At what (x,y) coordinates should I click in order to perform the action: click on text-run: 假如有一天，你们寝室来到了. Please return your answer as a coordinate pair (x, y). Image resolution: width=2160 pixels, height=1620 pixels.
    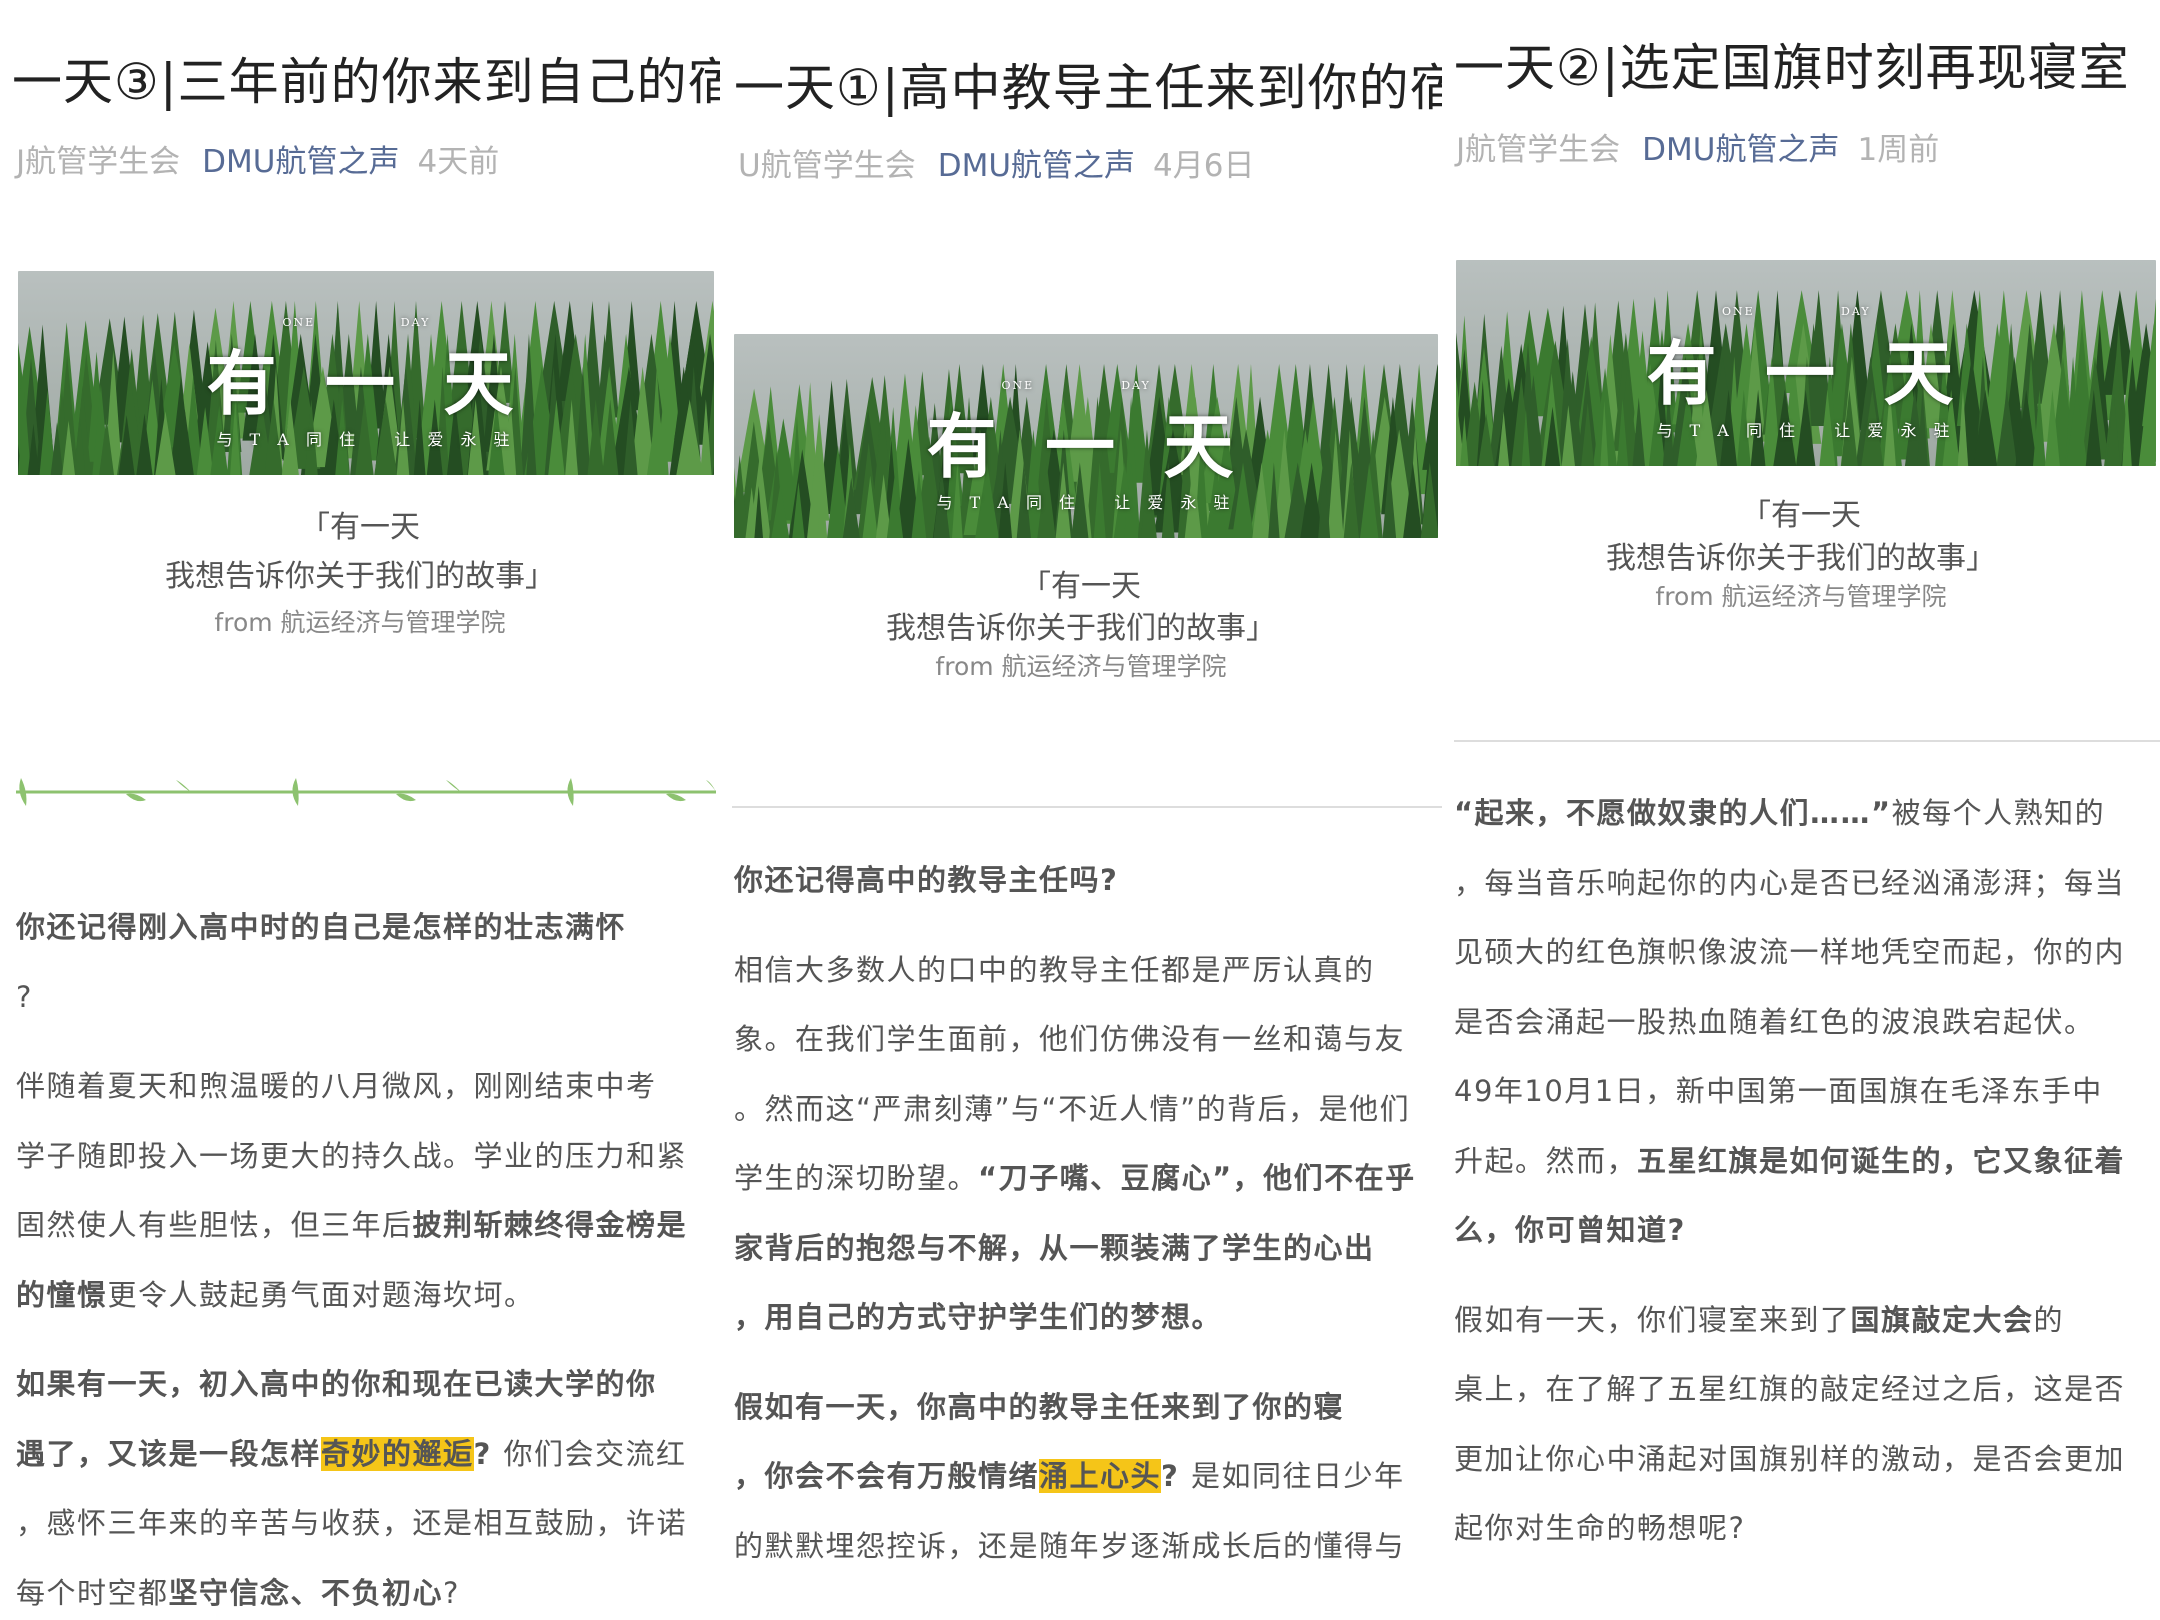
    Looking at the image, I should click on (1652, 1319).